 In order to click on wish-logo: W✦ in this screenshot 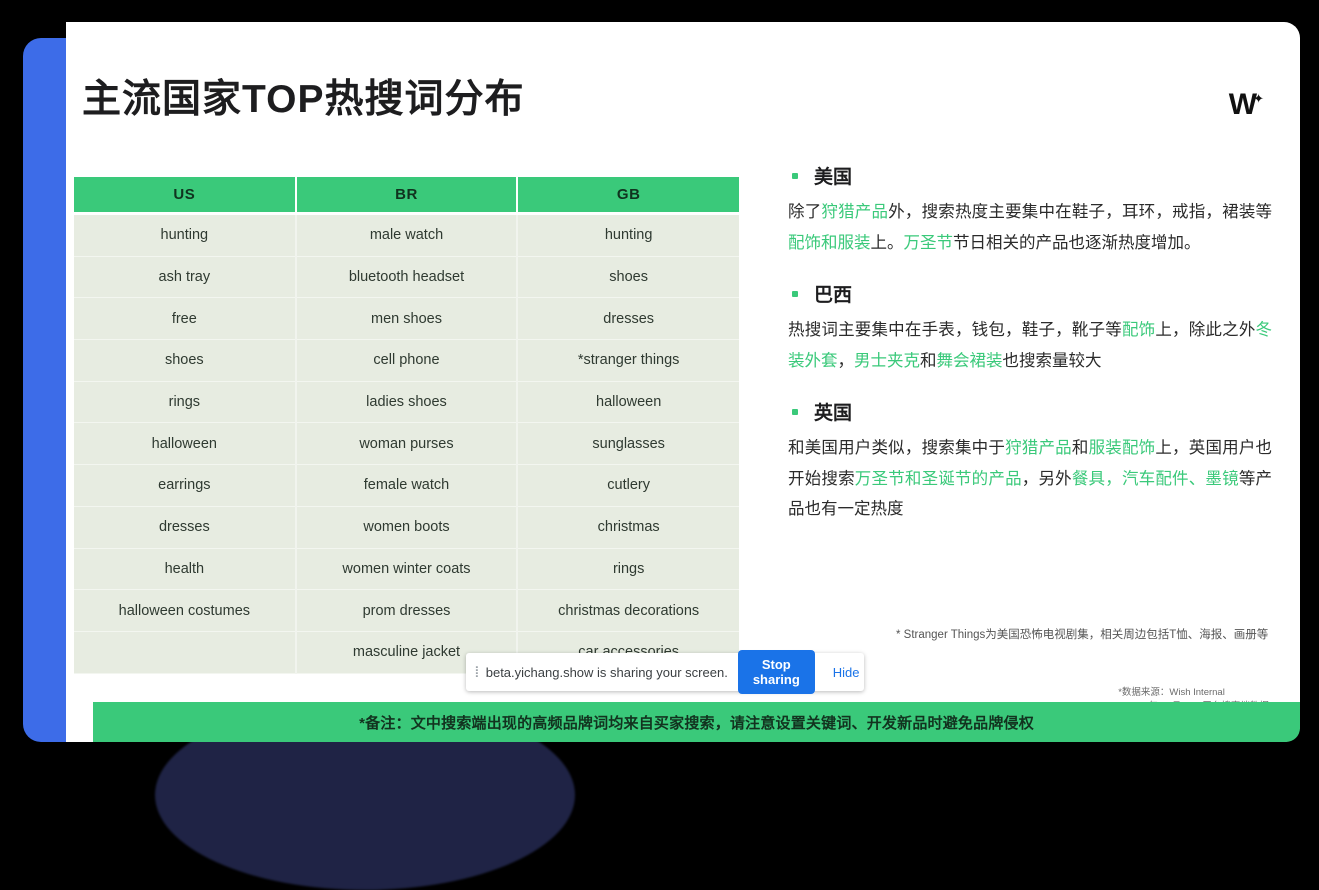, I will do `click(1246, 104)`.